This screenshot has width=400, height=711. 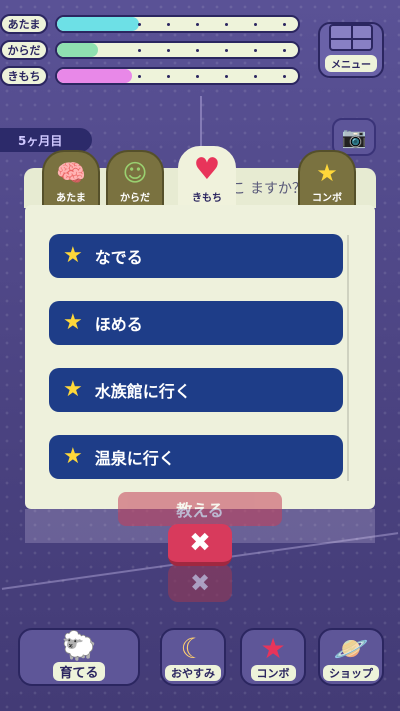 I want to click on nav-label: コンボ, so click(x=273, y=673).